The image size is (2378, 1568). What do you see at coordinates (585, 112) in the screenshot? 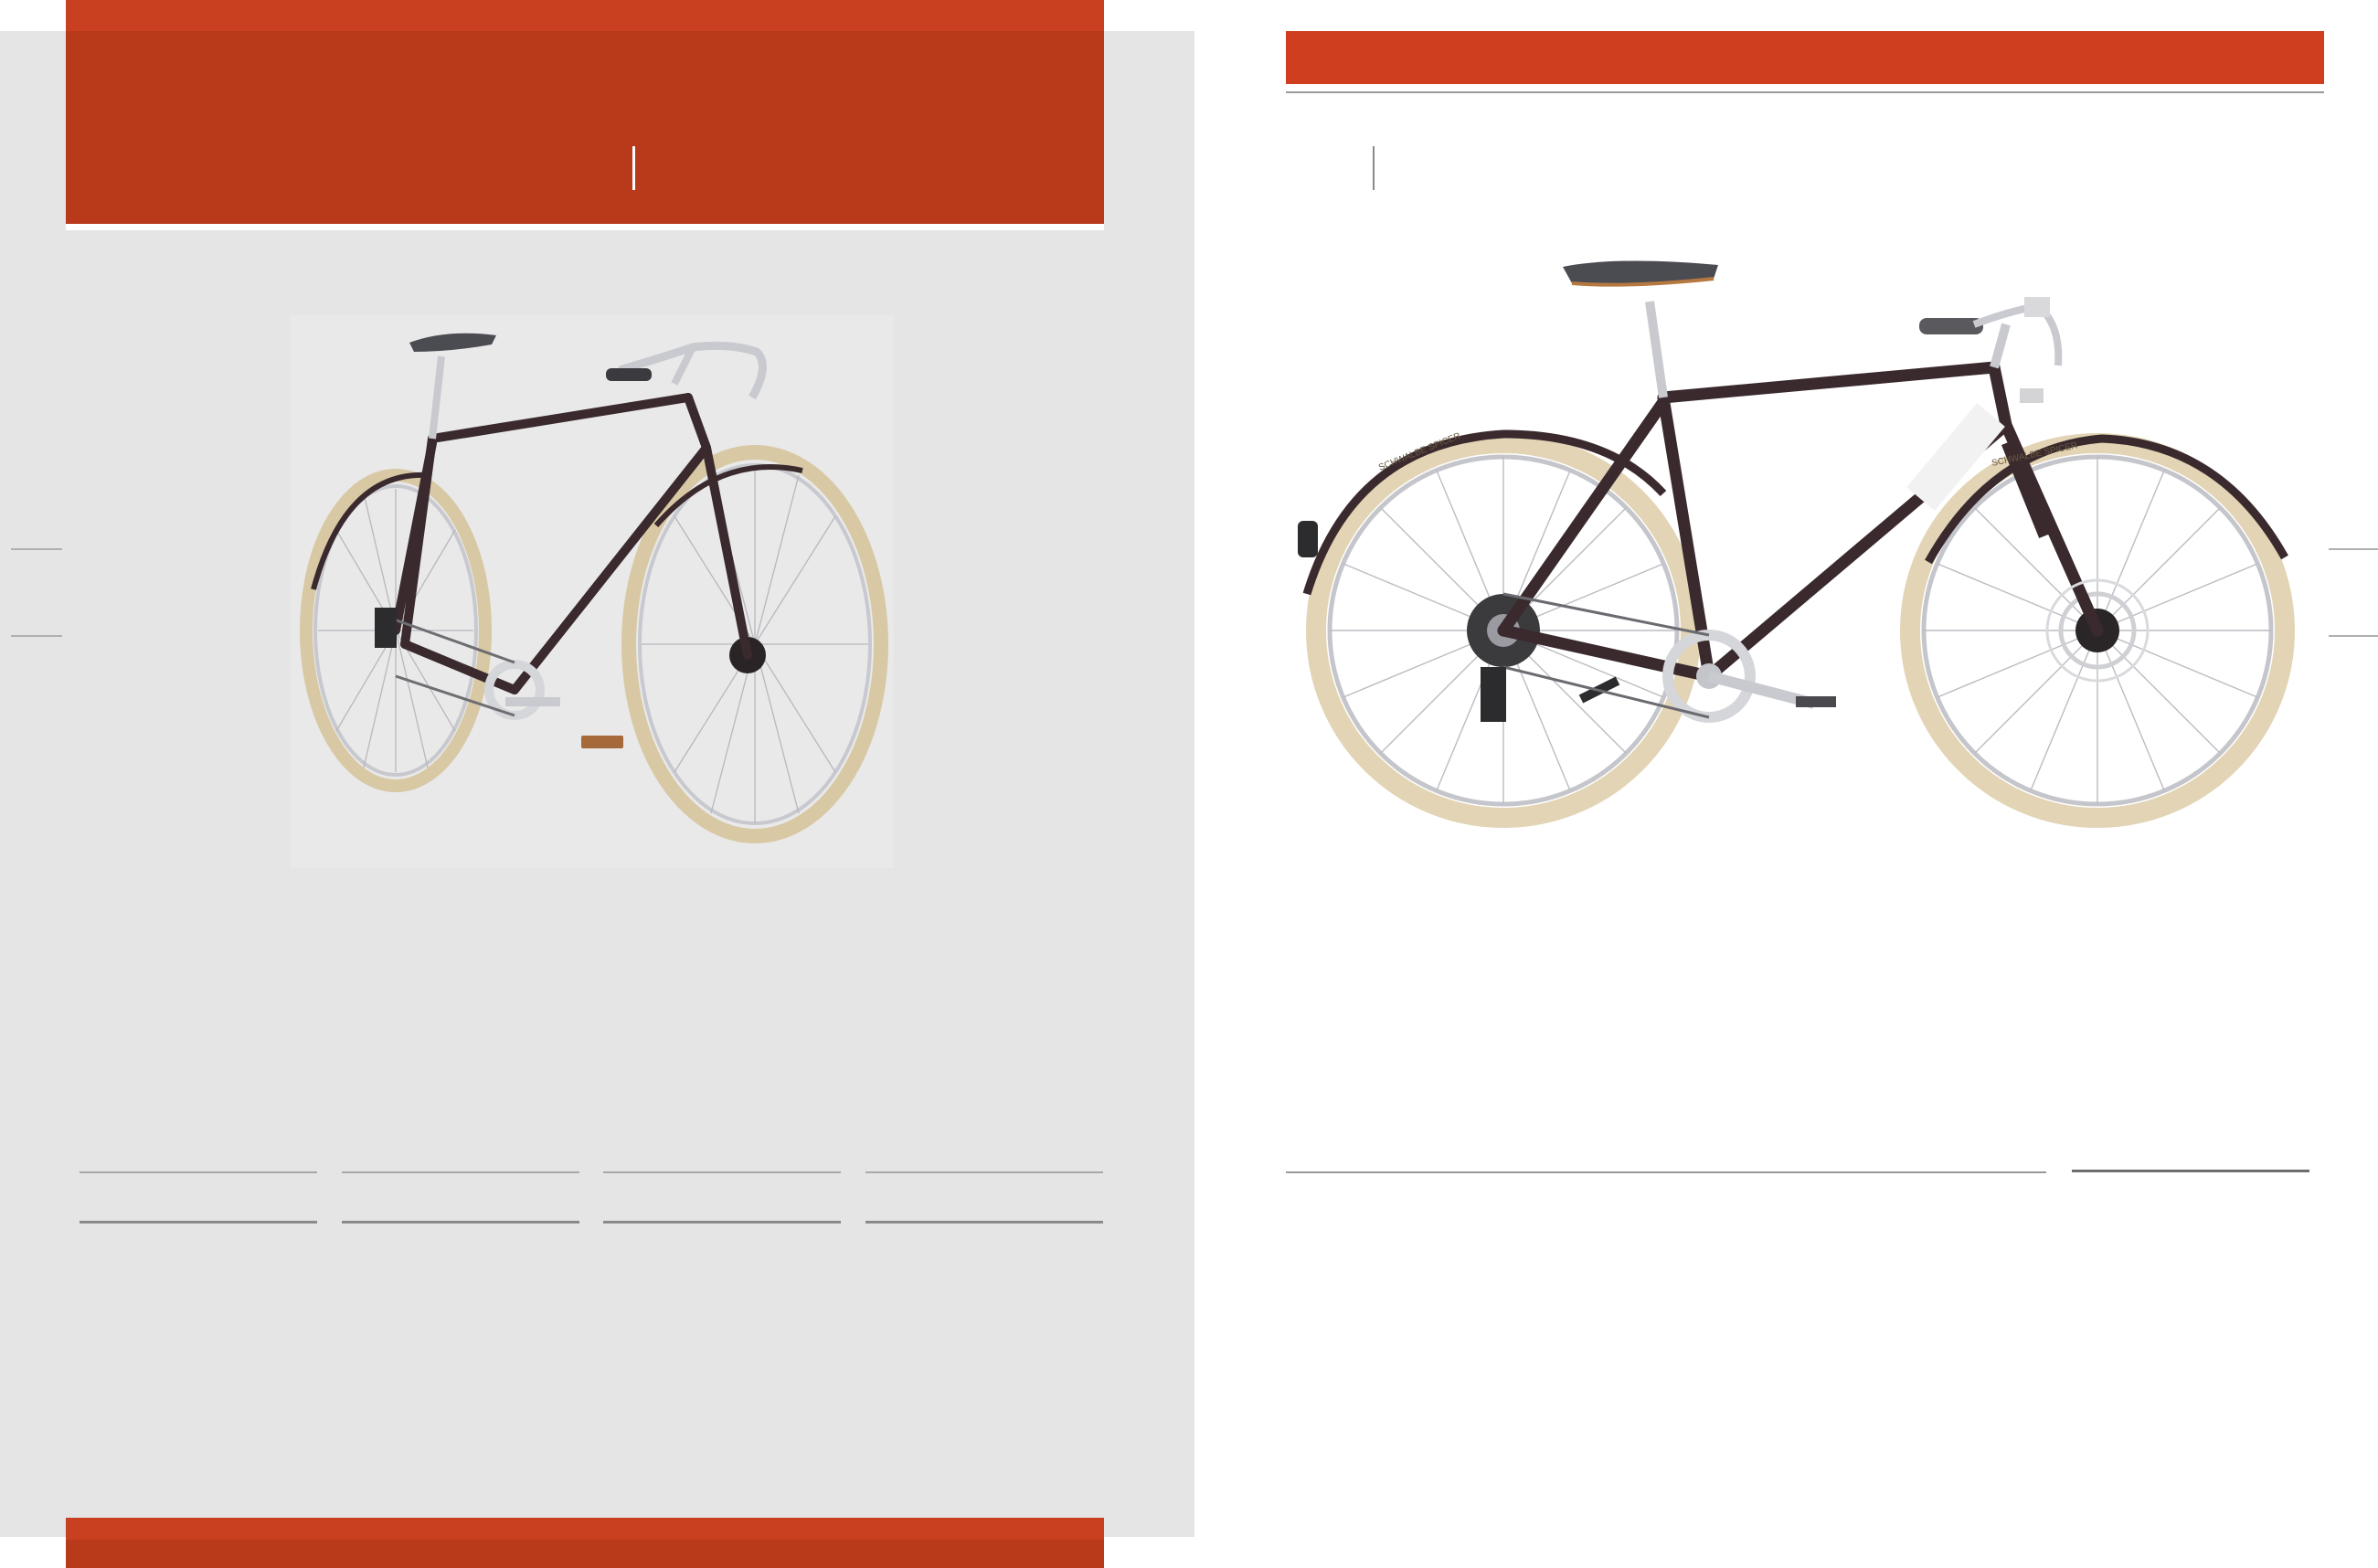
I see `left-header-banner` at bounding box center [585, 112].